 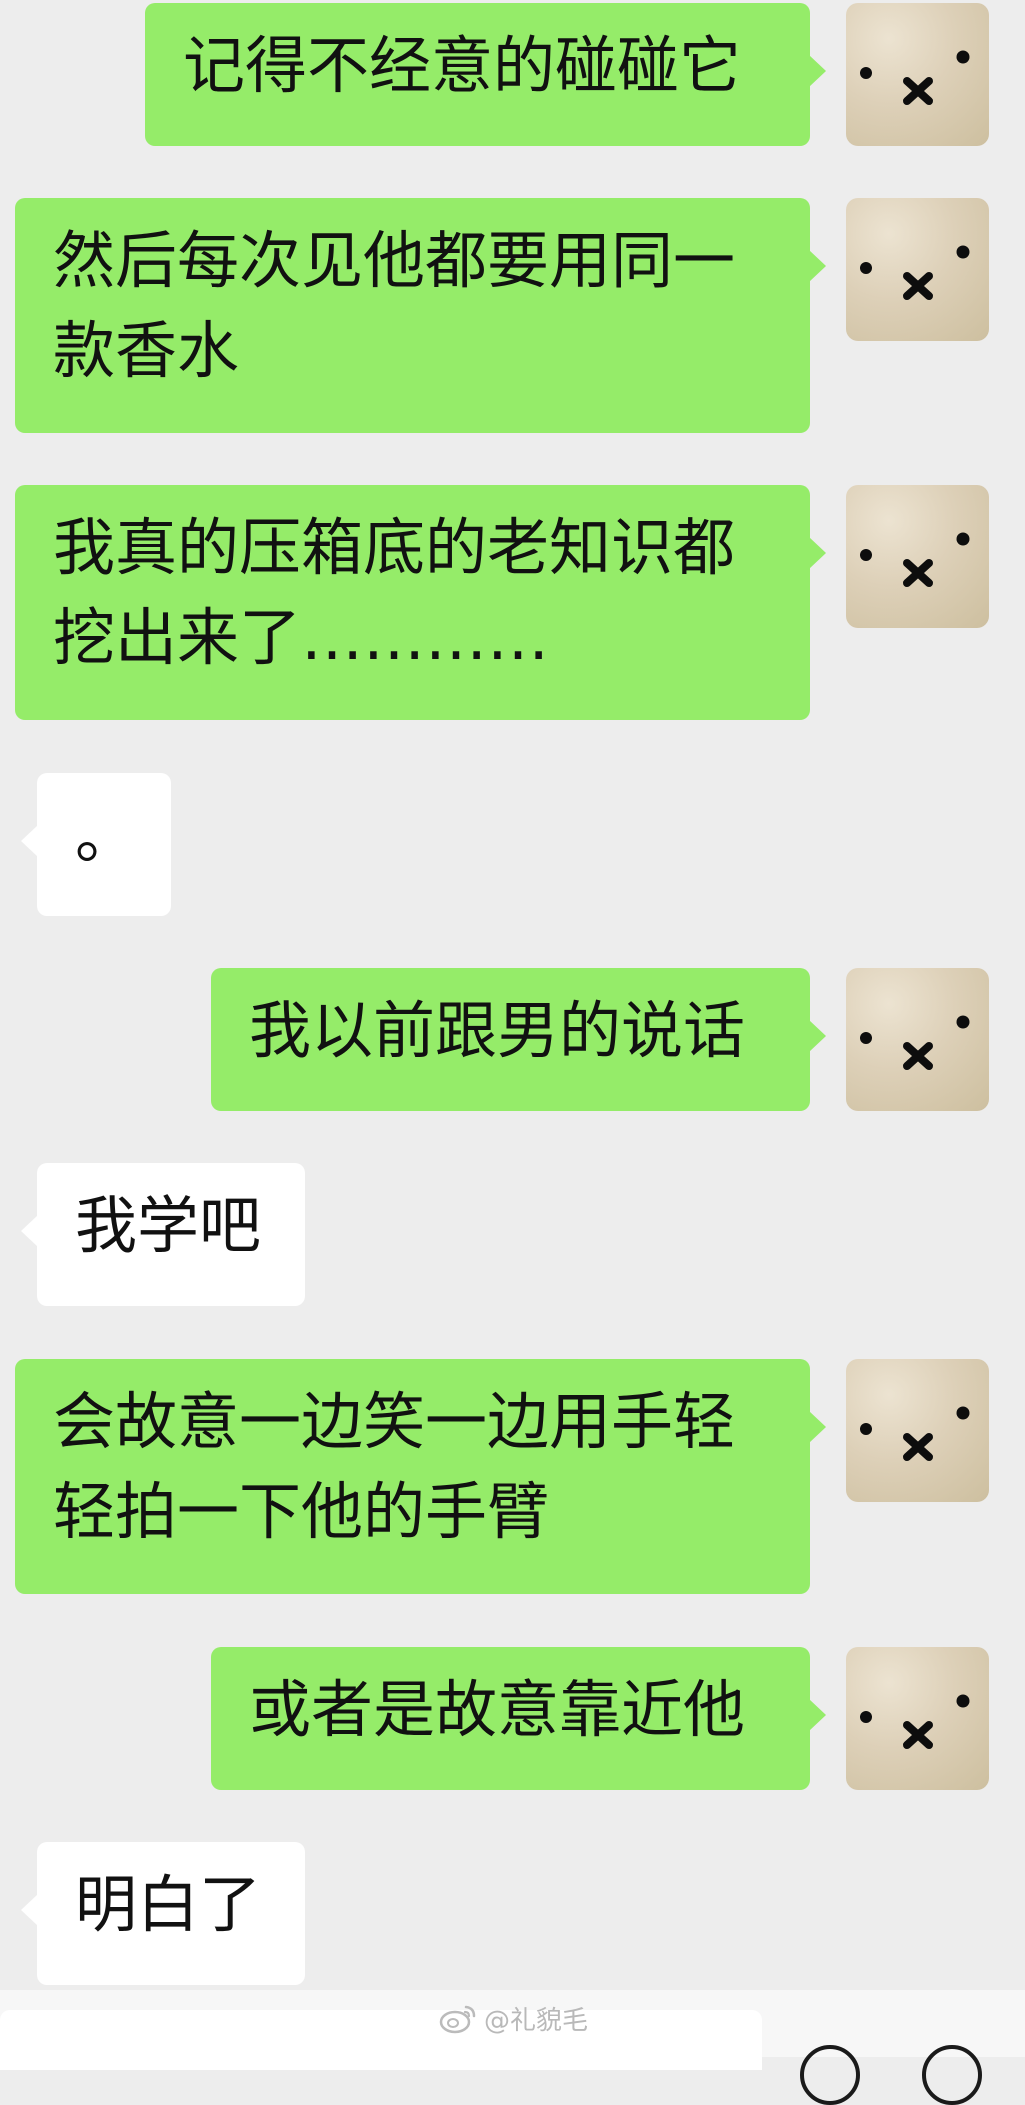 What do you see at coordinates (420, 1476) in the screenshot?
I see `message-bubble-sent: 会故意一边笑一边用手轻轻拍一下他的手臂` at bounding box center [420, 1476].